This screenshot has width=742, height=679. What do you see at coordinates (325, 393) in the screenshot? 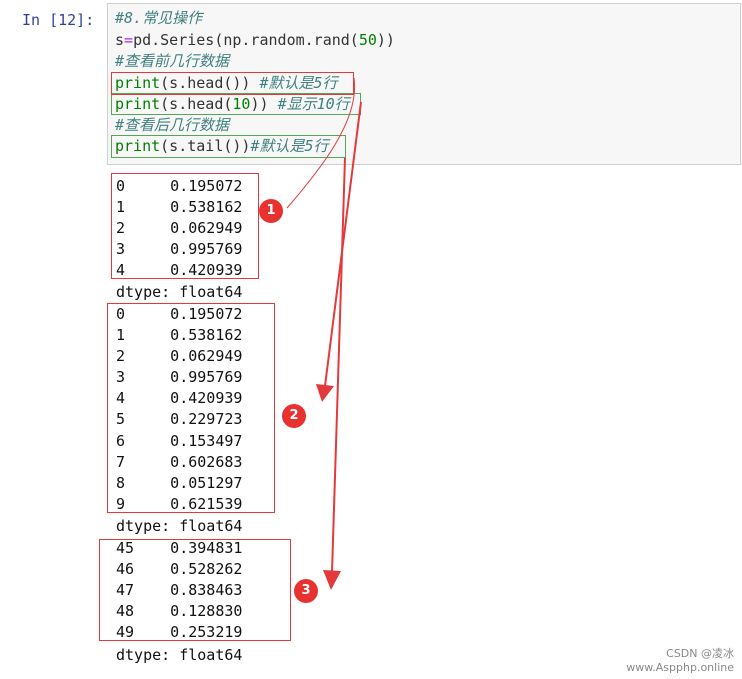
I see `arrow-2-head` at bounding box center [325, 393].